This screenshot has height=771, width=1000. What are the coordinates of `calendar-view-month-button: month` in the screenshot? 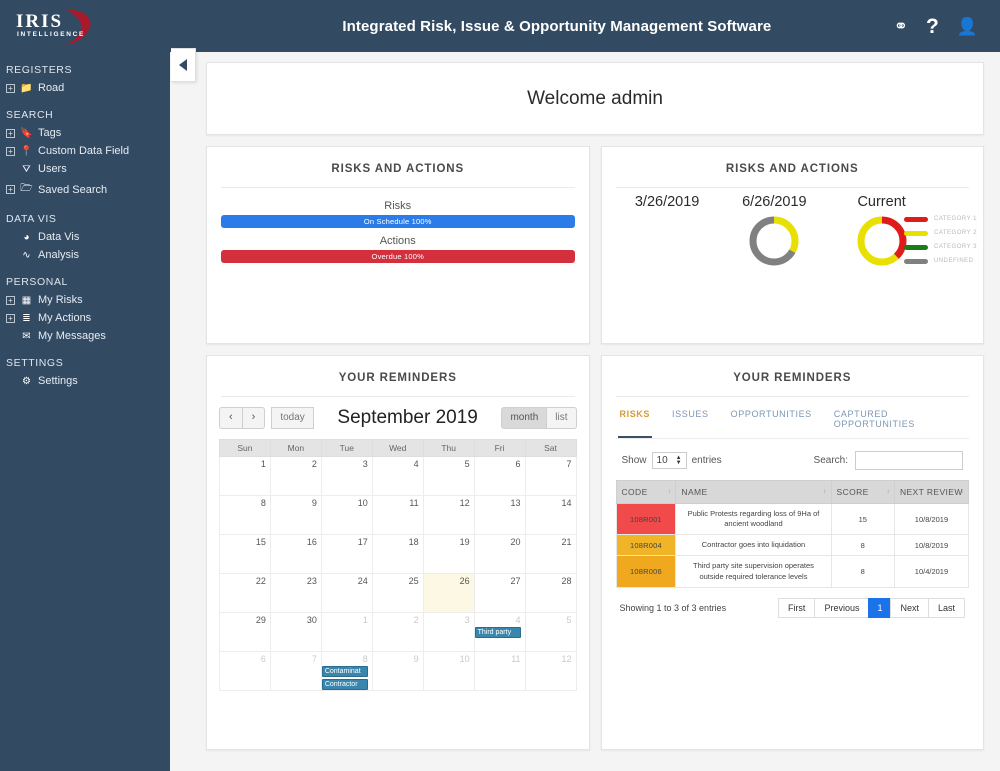 It's located at (524, 418).